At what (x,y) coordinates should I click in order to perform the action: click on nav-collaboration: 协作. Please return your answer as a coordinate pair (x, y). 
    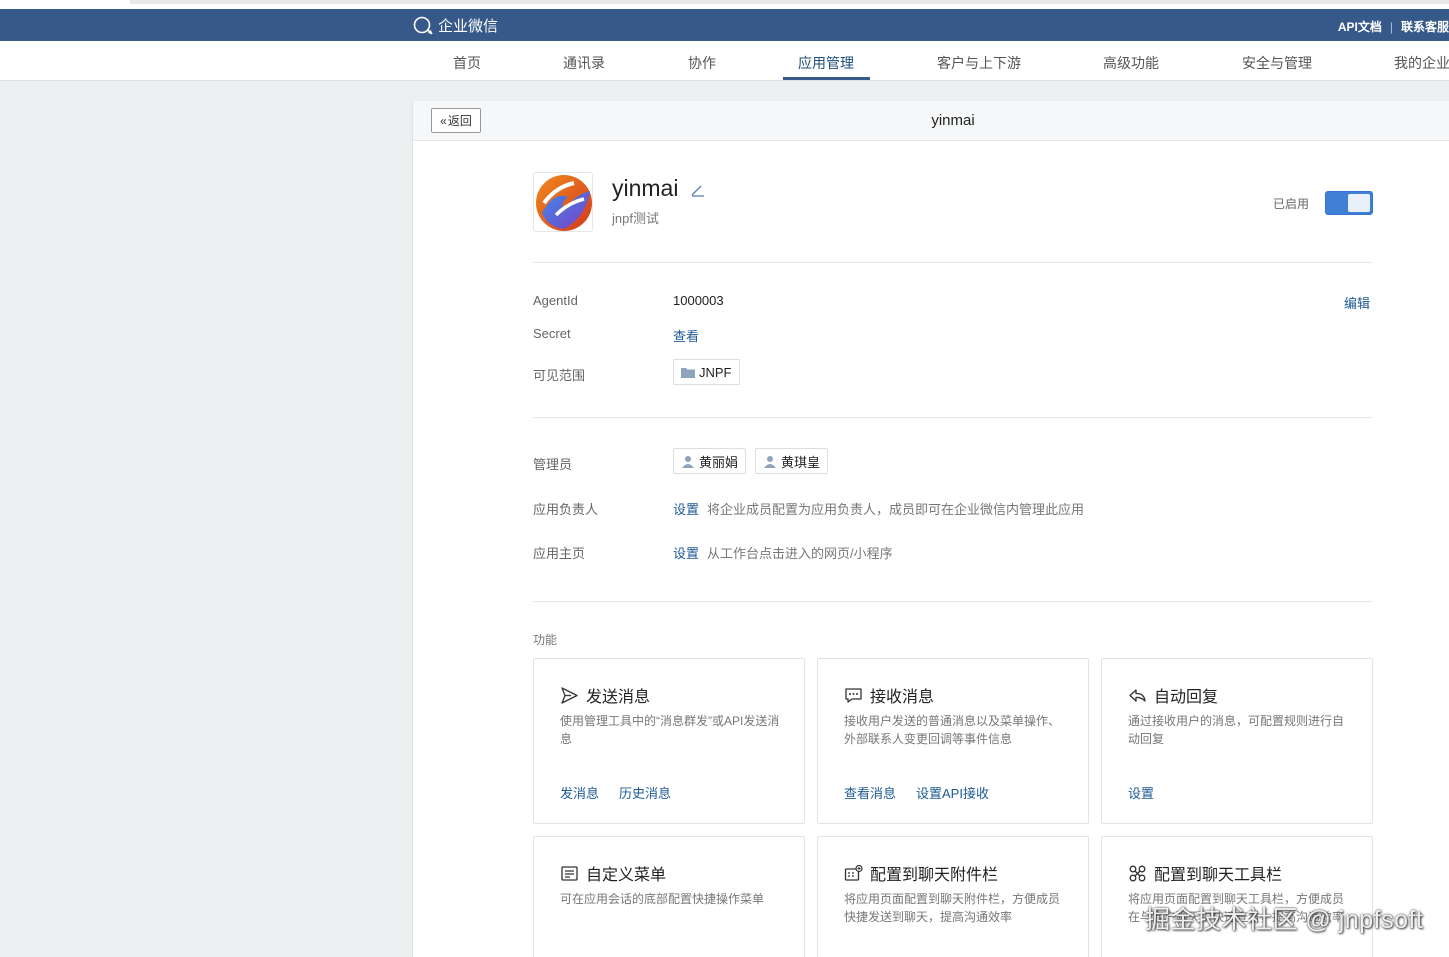
    Looking at the image, I should click on (702, 63).